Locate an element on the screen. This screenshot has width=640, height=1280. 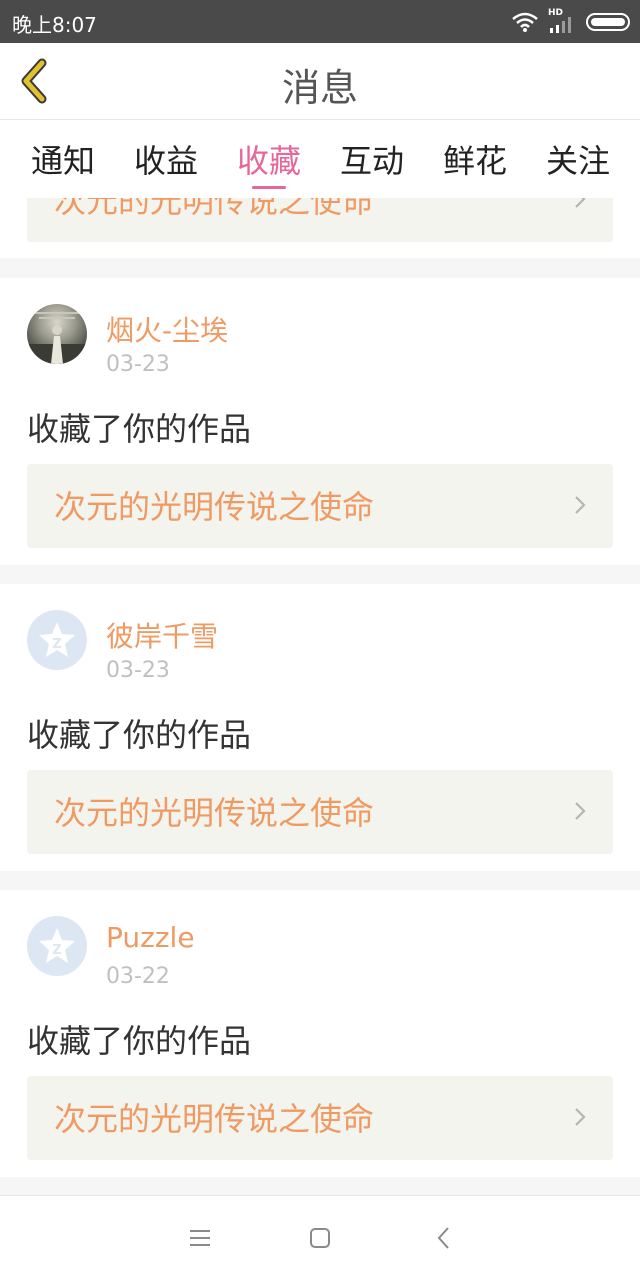
wifi-icon is located at coordinates (525, 22).